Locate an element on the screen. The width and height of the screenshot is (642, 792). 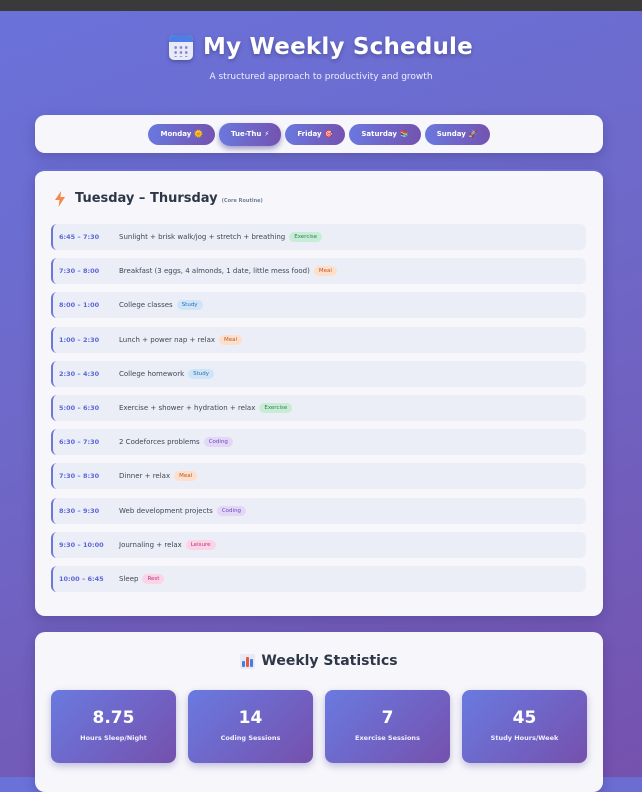
activity-text: College classes is located at coordinates (146, 305).